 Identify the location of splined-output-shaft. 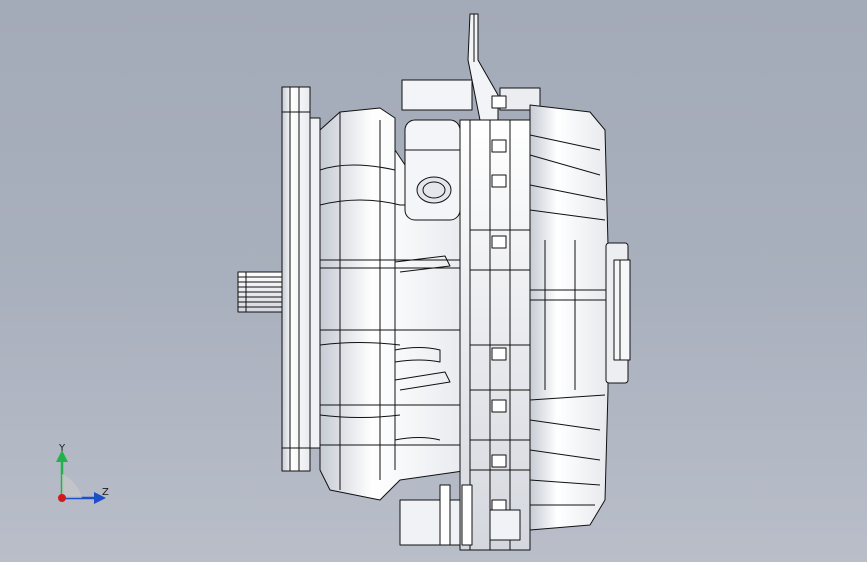
(260, 292).